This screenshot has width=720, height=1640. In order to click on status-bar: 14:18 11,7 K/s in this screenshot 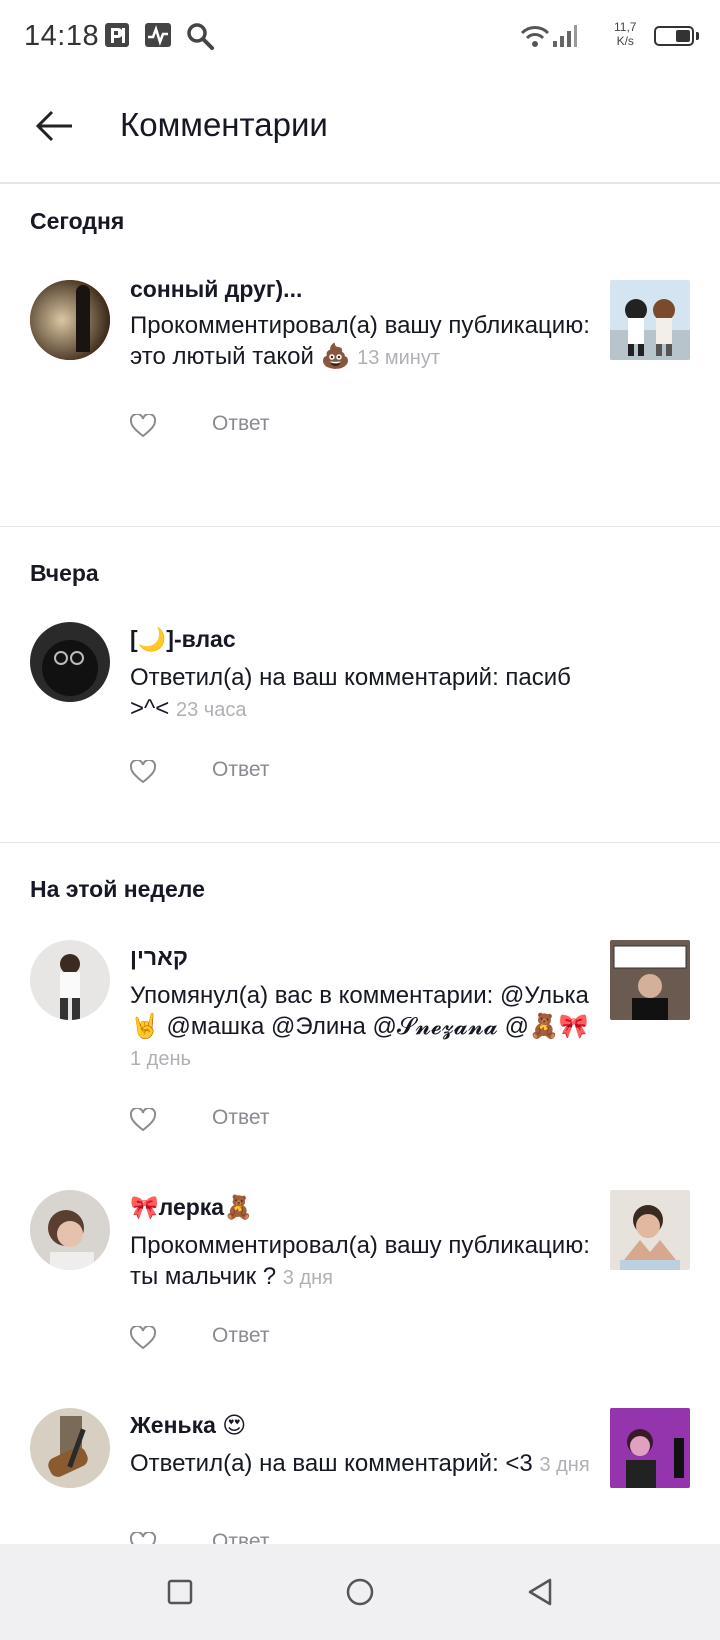, I will do `click(360, 36)`.